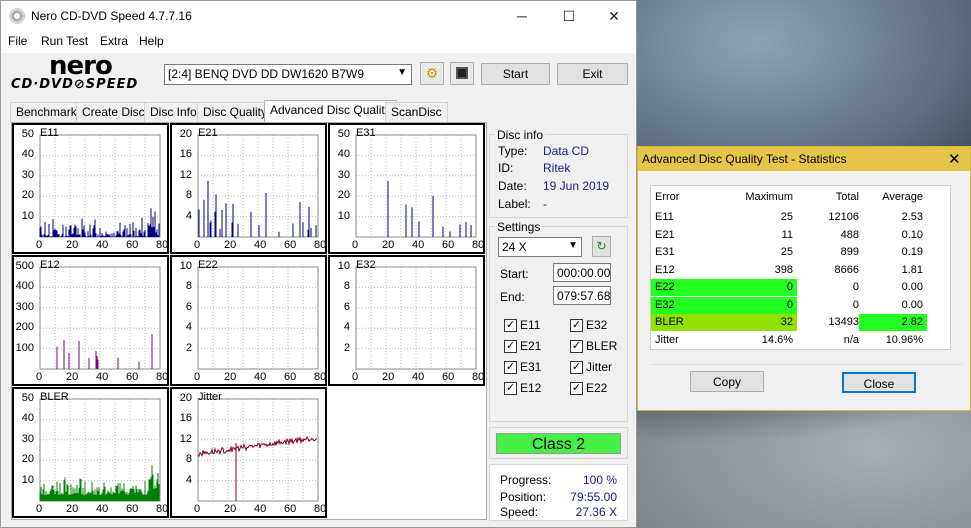 The width and height of the screenshot is (971, 528). I want to click on drive-select-value: [2:4] BENQ DVD DD DW1620 B7W9, so click(266, 74).